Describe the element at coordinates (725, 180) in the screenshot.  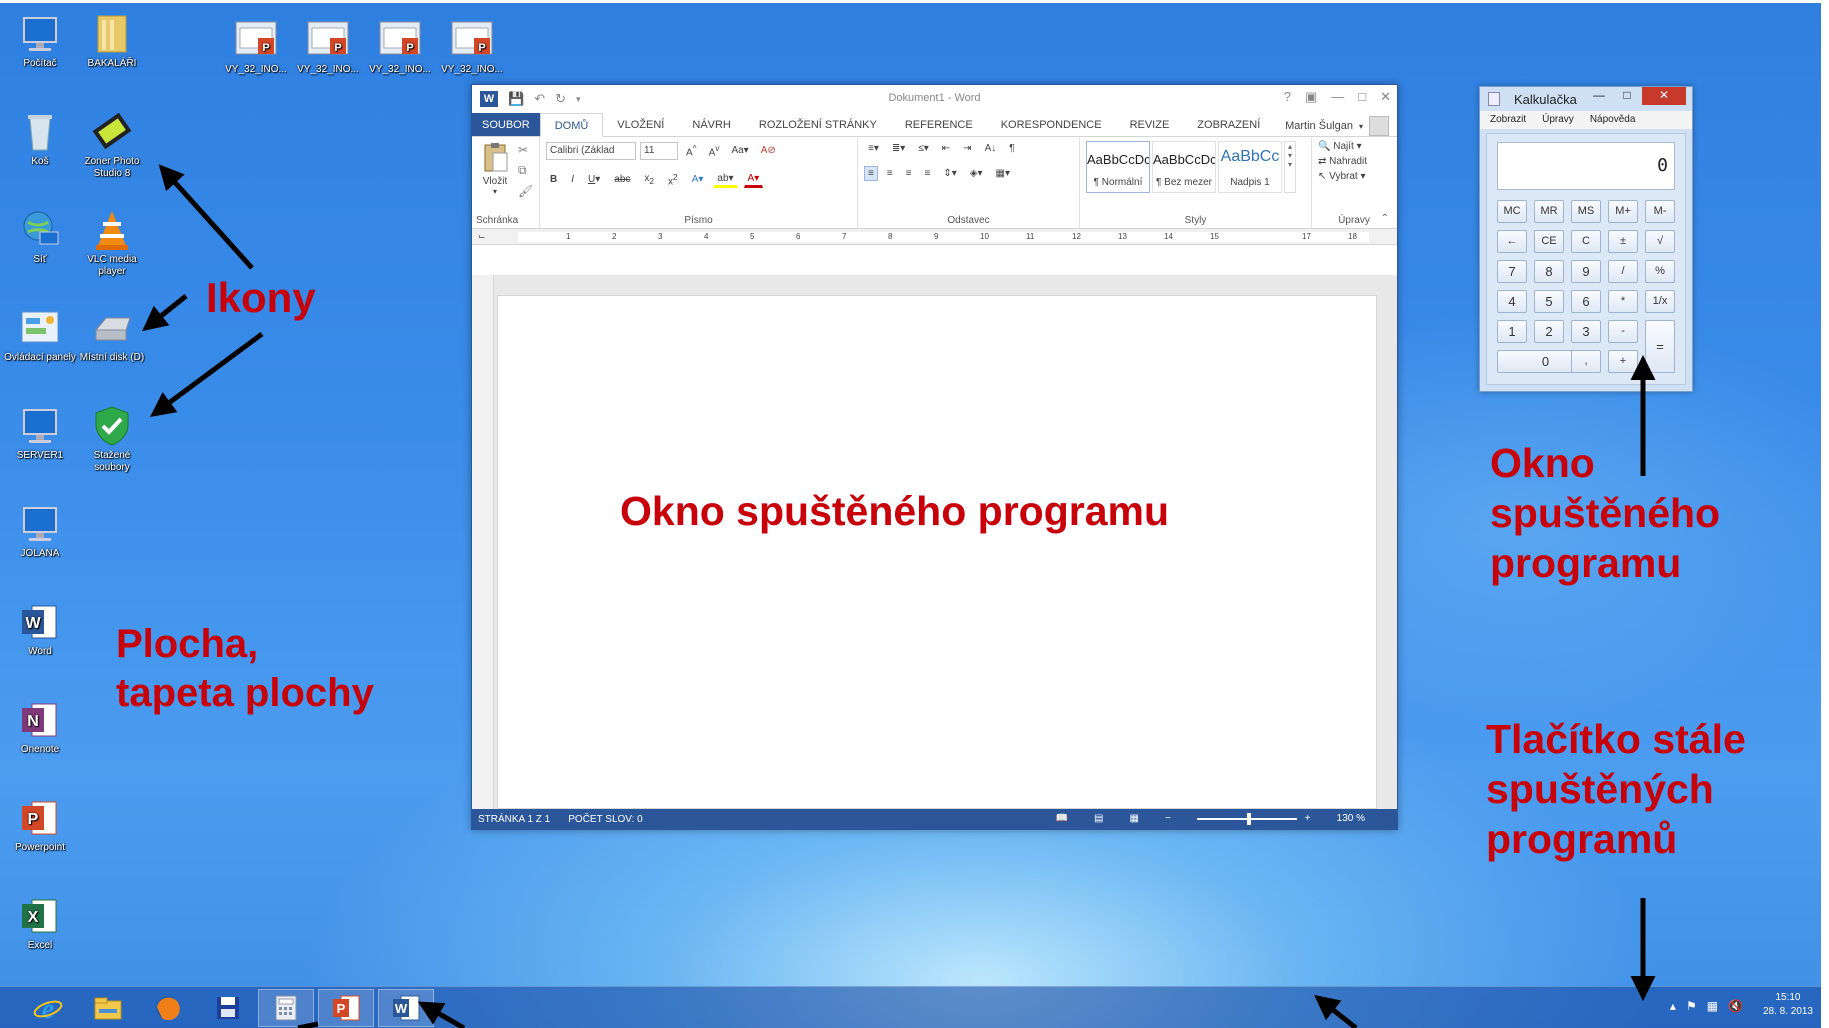
I see `highlight-icon: ab▾` at that location.